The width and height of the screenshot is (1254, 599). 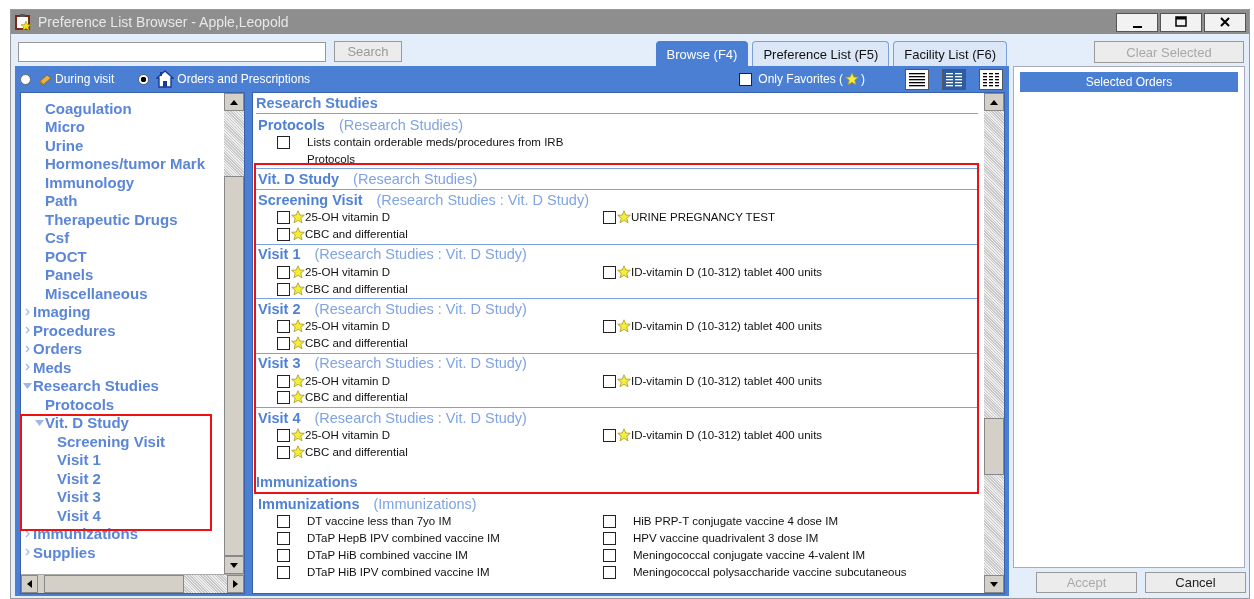 I want to click on tab: Browse (F4), so click(x=702, y=53).